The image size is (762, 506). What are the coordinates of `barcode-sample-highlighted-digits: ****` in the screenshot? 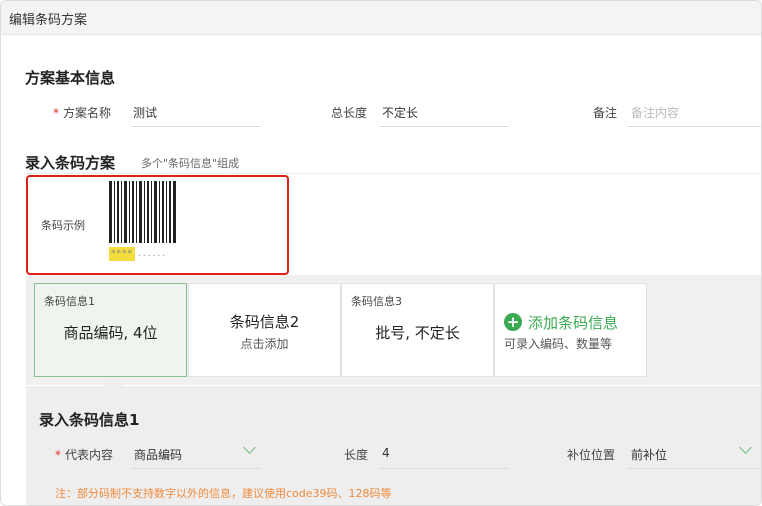 It's located at (122, 254).